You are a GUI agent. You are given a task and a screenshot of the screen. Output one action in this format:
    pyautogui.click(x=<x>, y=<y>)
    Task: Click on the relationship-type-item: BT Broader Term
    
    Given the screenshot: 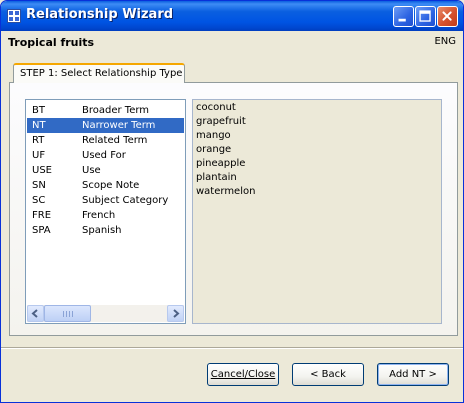 What is the action you would take?
    pyautogui.click(x=105, y=110)
    